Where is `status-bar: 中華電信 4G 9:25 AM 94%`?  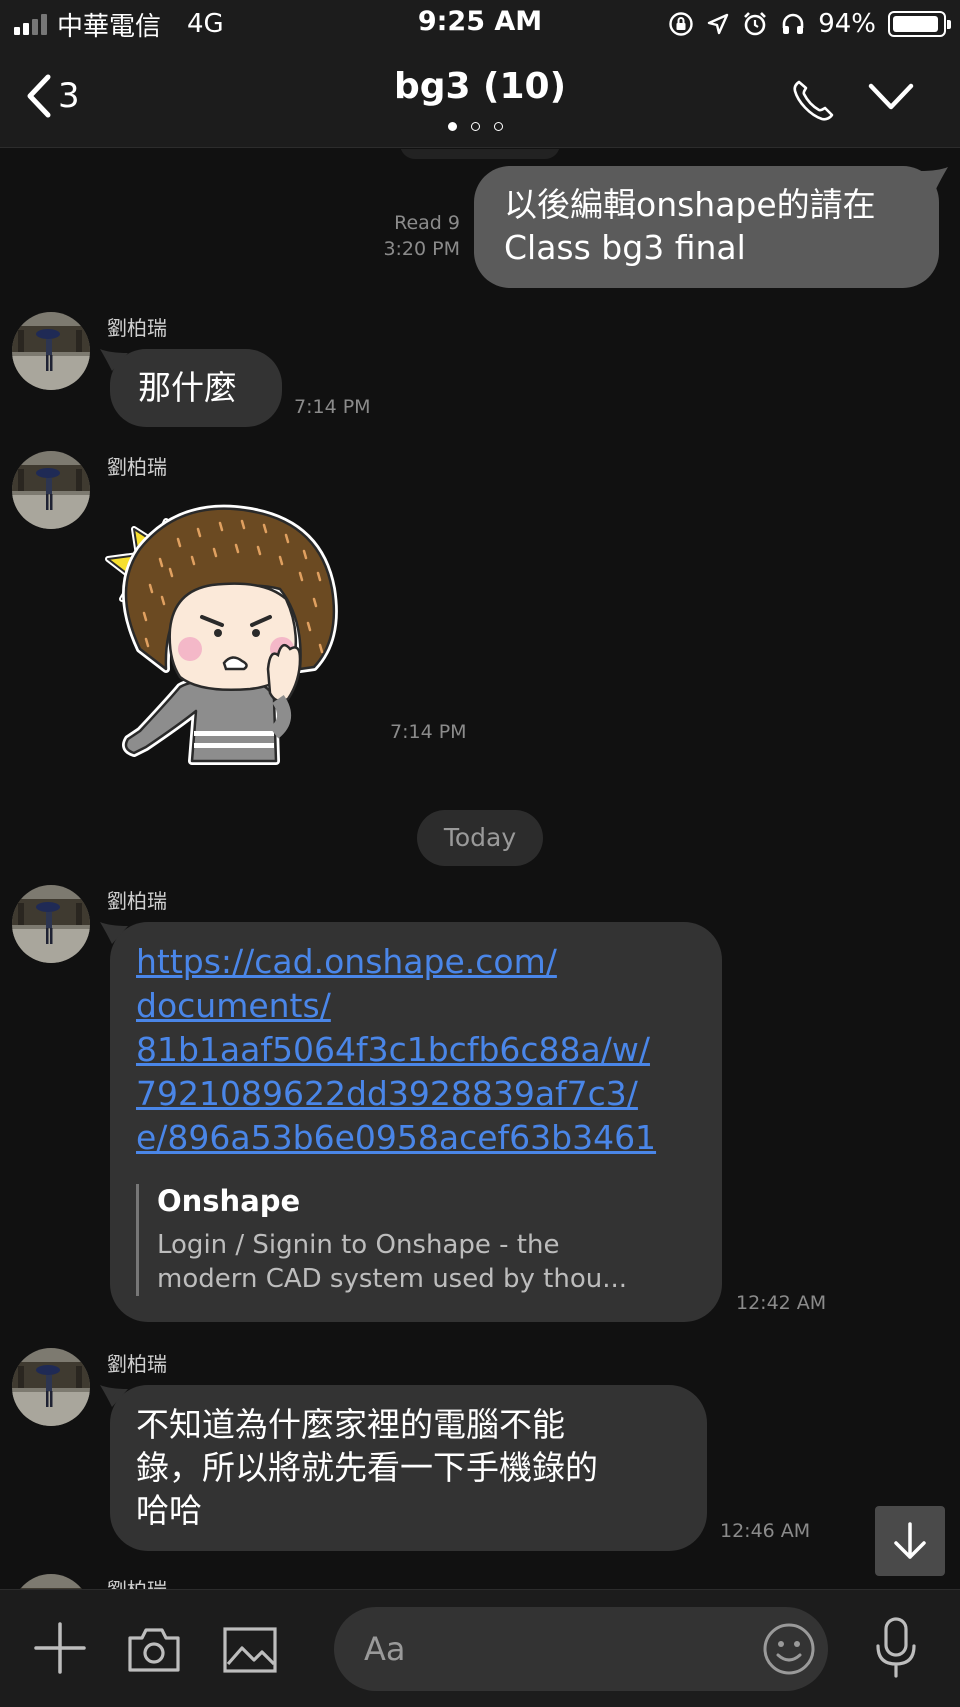
status-bar: 中華電信 4G 9:25 AM 94% is located at coordinates (480, 24).